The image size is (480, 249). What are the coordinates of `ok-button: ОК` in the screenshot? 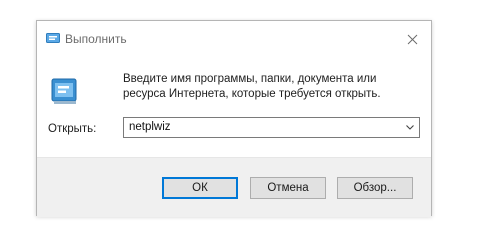 It's located at (200, 188).